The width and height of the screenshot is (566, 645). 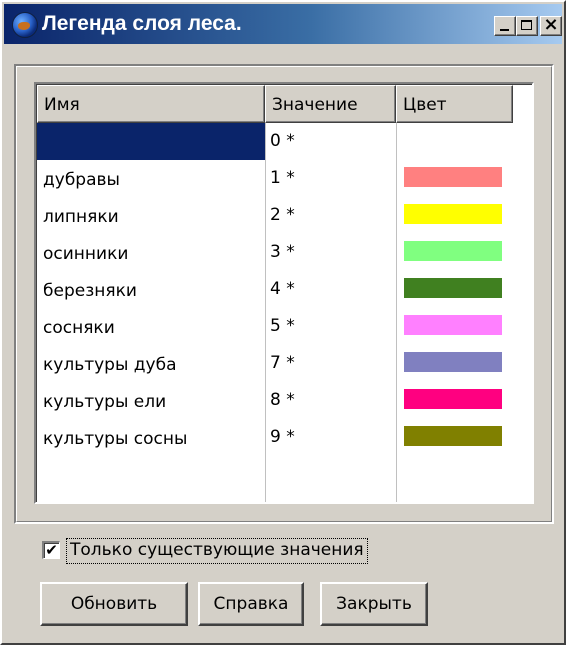 I want to click on row-name: сосняки, so click(x=79, y=328).